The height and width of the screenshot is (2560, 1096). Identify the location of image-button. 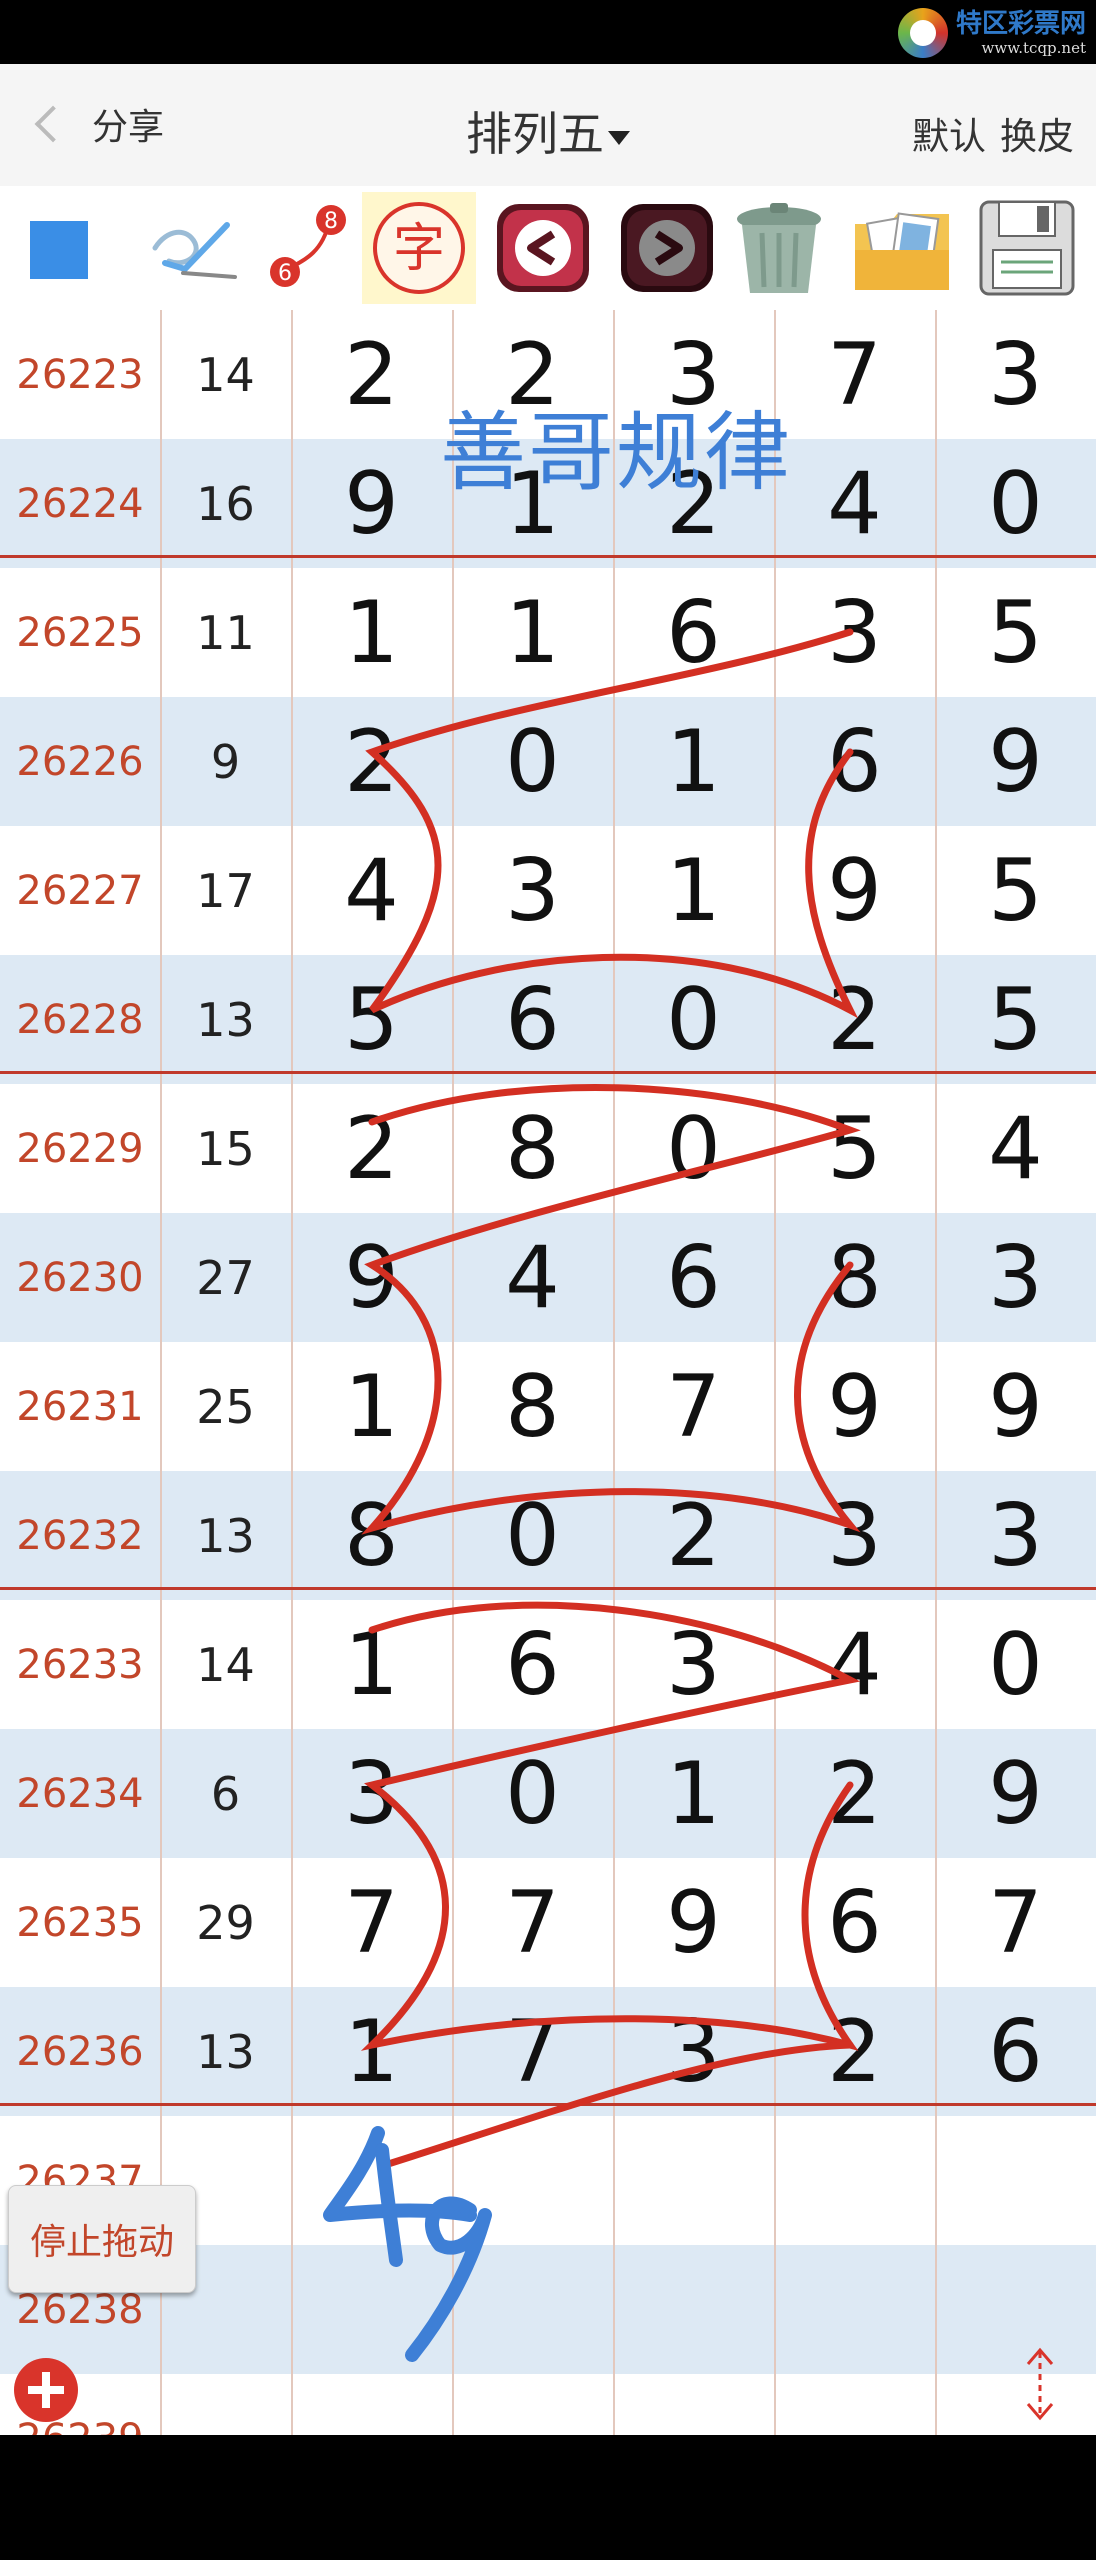
(903, 248).